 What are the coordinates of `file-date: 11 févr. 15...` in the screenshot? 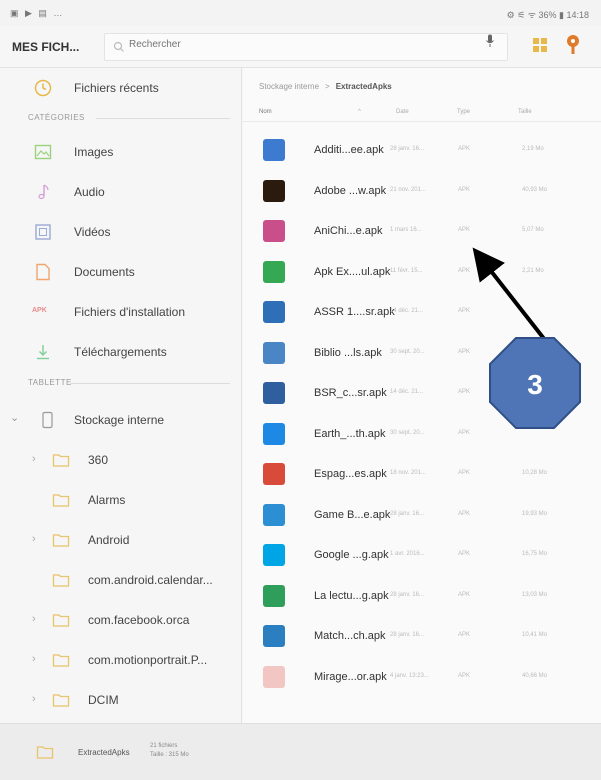 It's located at (406, 270).